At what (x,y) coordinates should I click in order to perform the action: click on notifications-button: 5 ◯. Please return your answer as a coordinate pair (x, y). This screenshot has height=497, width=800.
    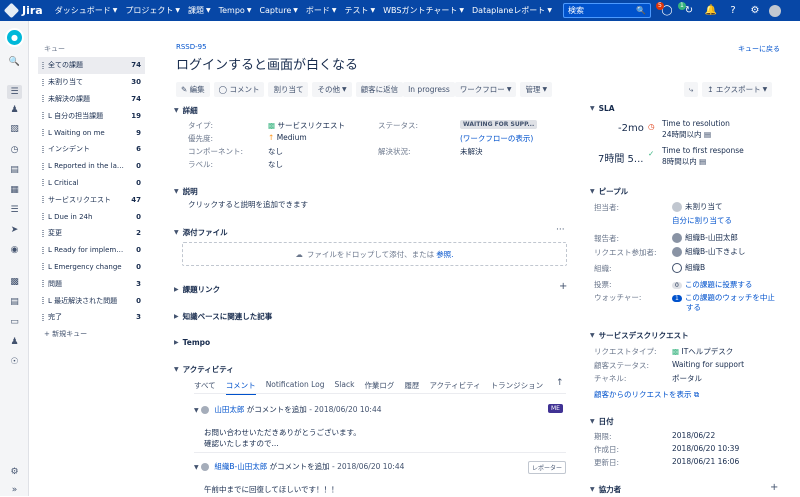
    Looking at the image, I should click on (665, 10).